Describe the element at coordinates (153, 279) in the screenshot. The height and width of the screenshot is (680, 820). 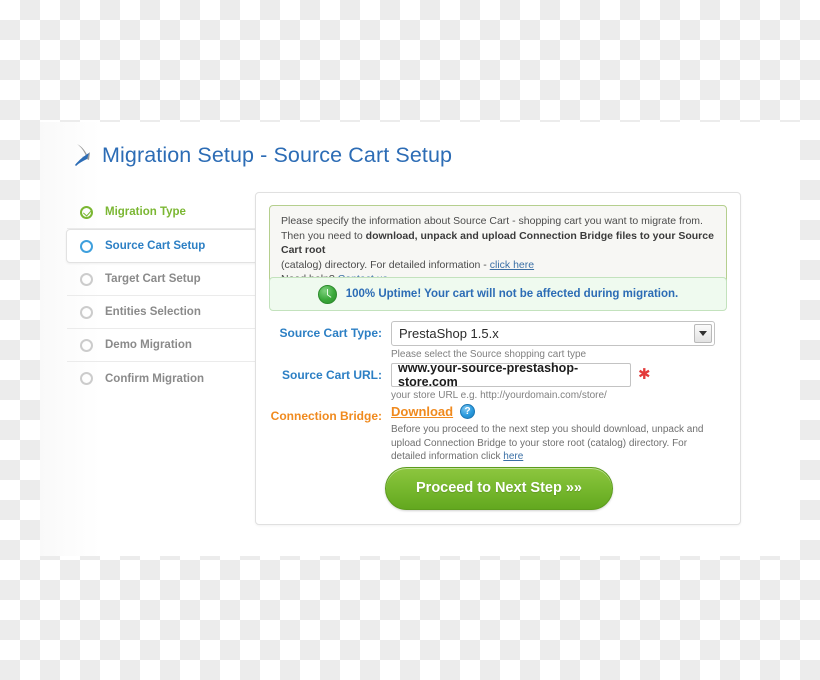
I see `sidebar-item-label: Target Cart Setup` at that location.